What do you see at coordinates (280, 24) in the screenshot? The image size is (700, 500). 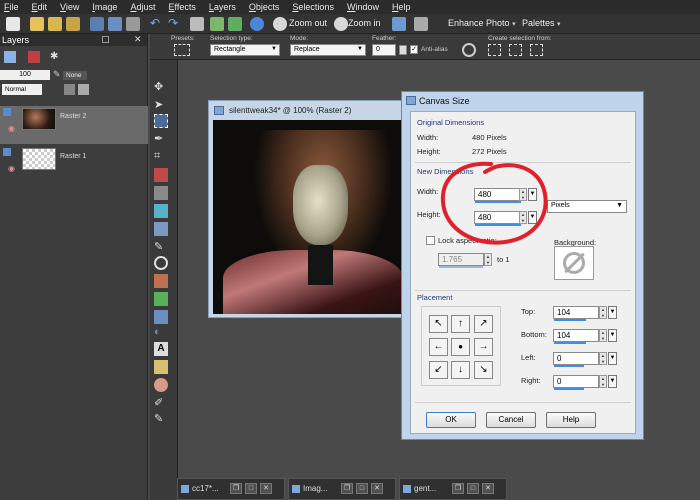 I see `zoom-out-icon` at bounding box center [280, 24].